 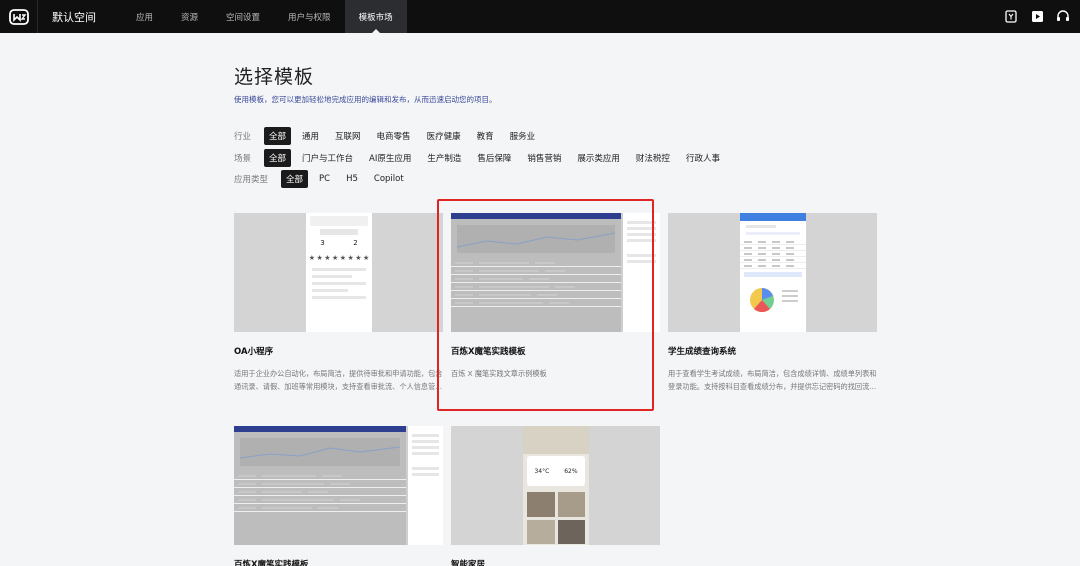 I want to click on filter-industry-label: 行业, so click(x=243, y=137).